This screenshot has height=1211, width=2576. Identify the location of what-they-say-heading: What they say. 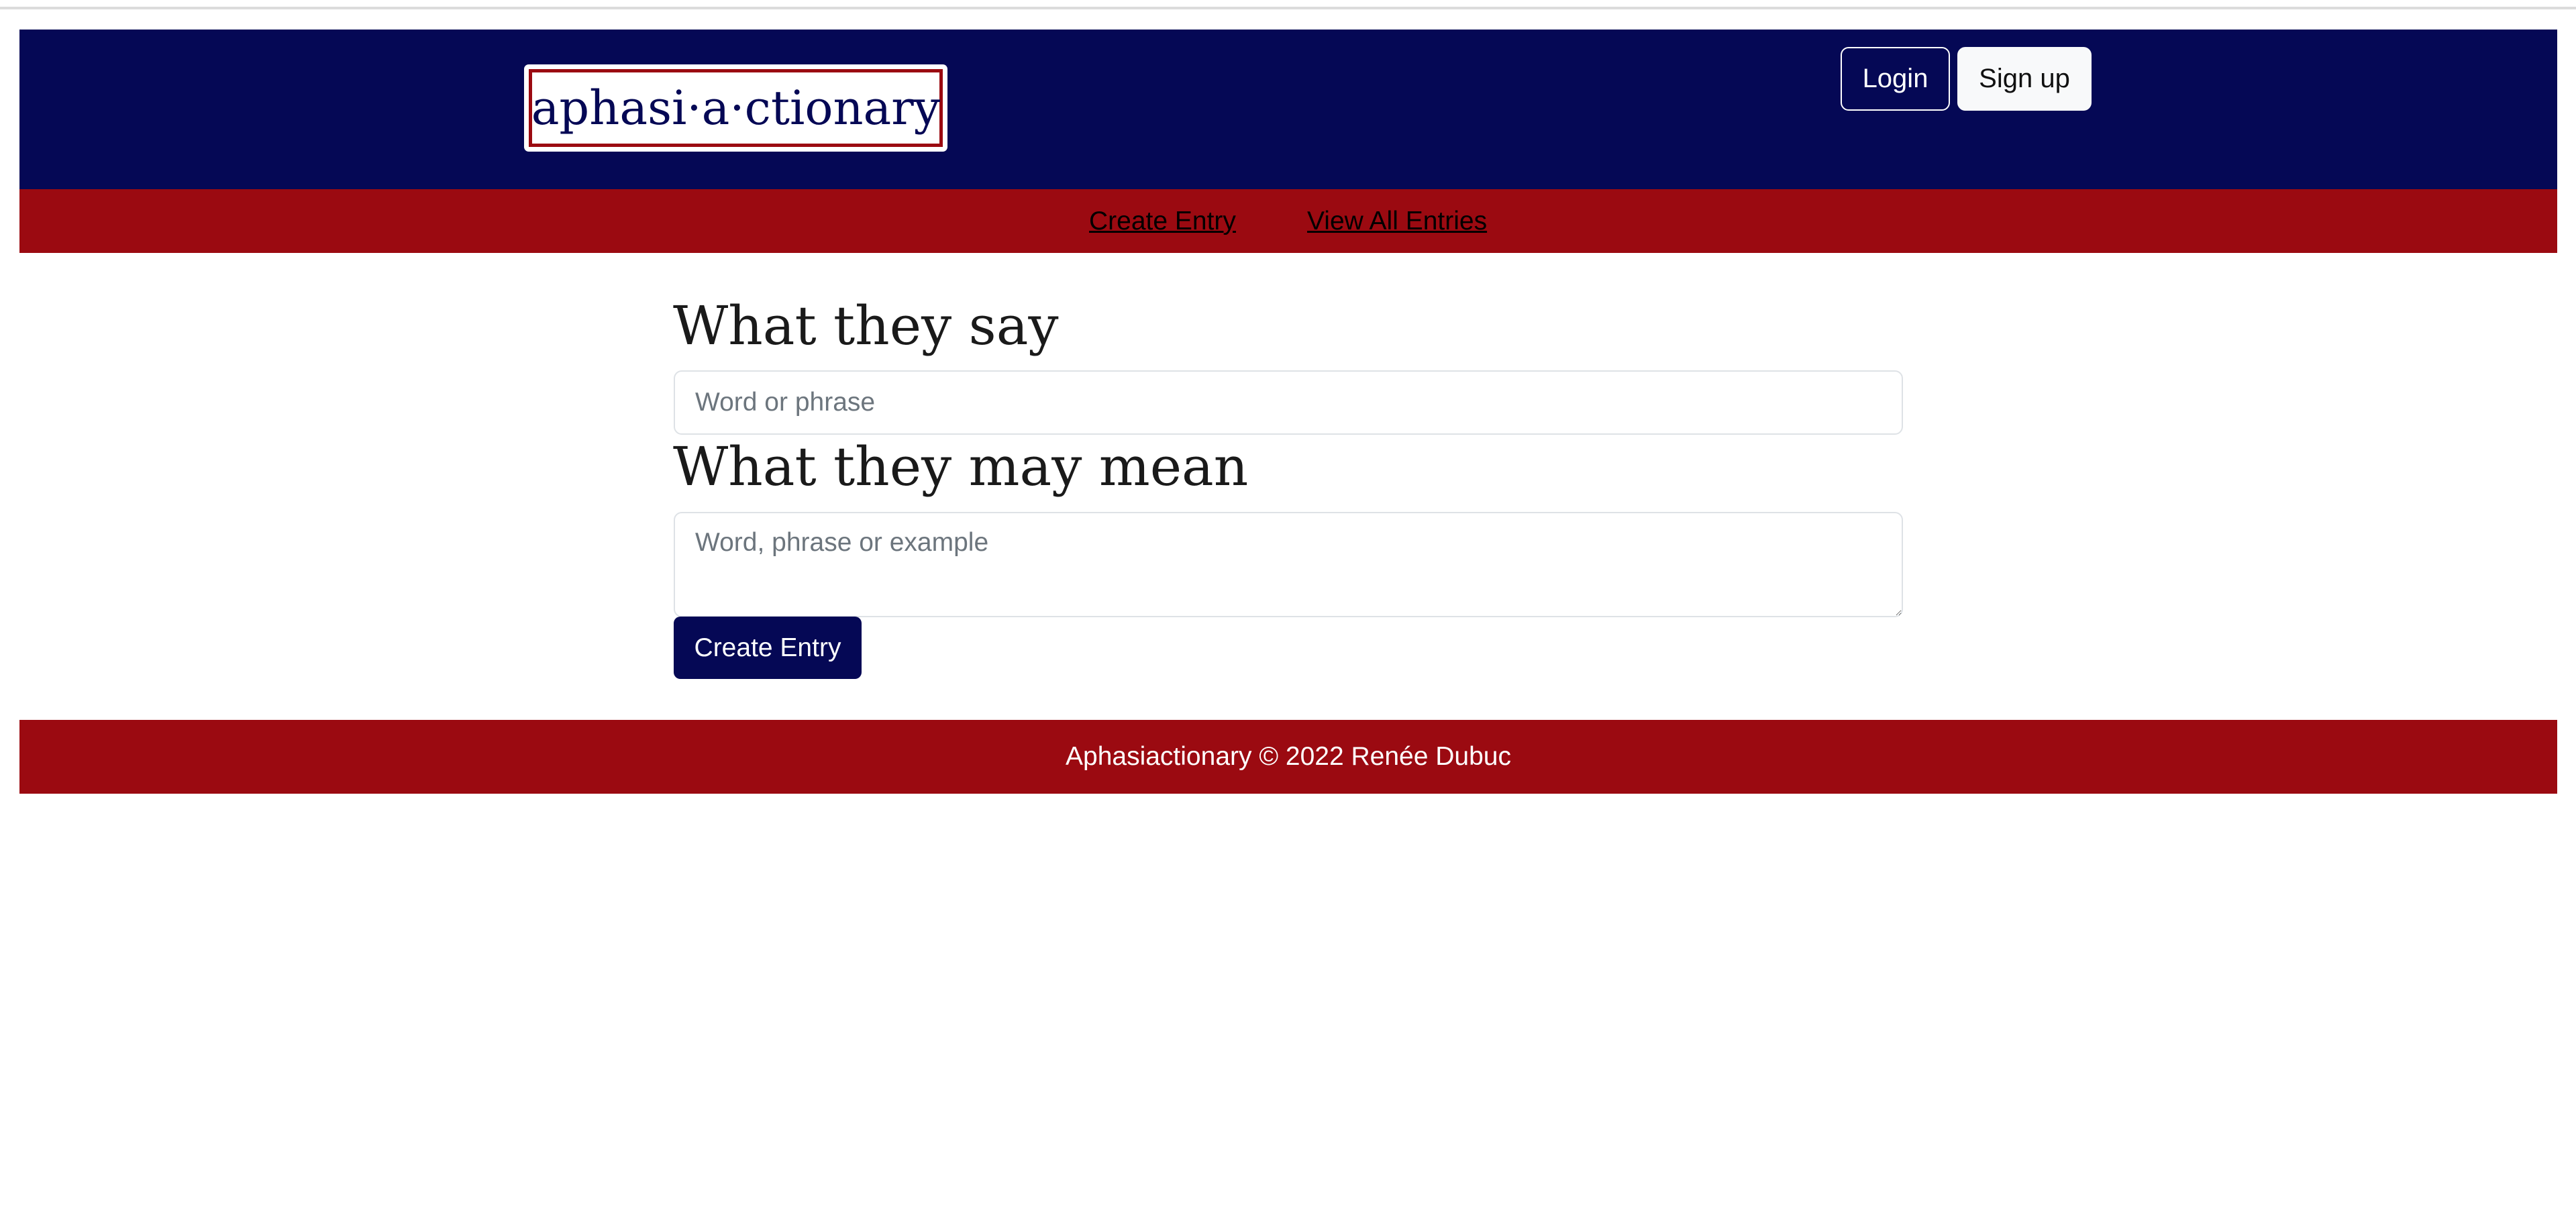
(866, 326).